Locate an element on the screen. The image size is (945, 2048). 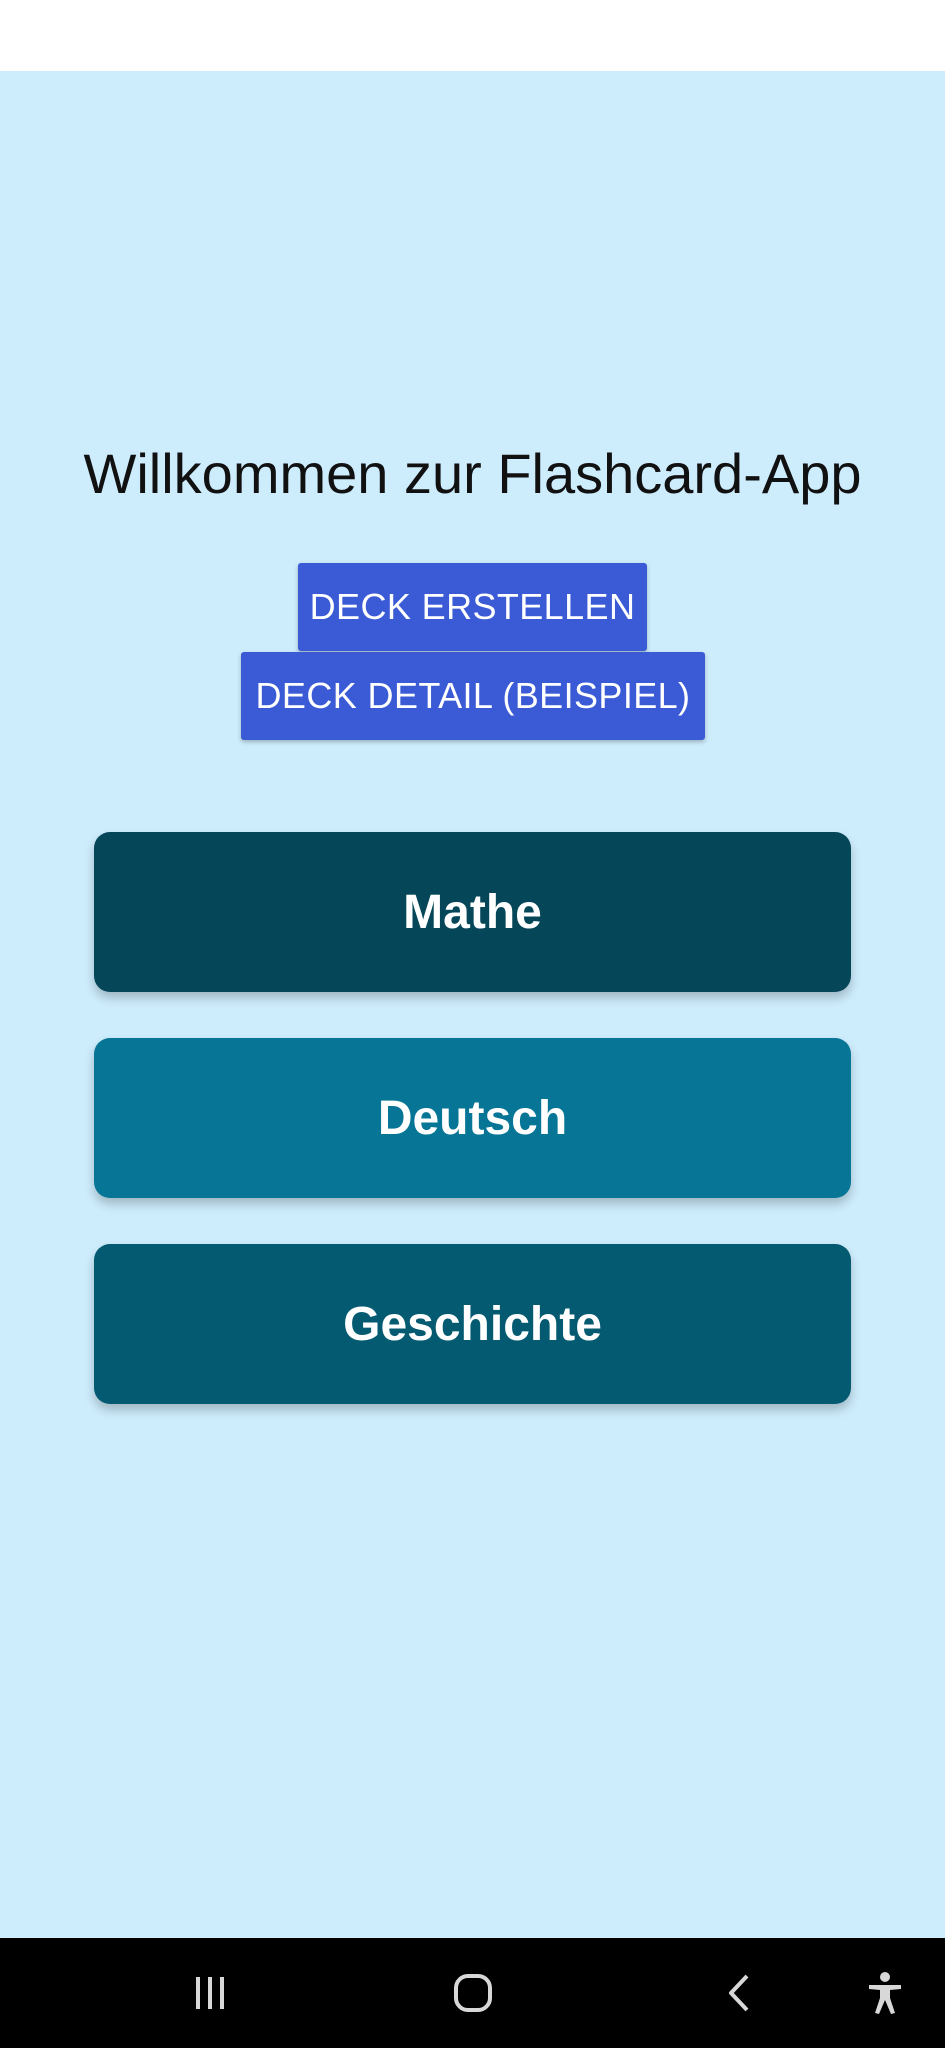
home-icon is located at coordinates (473, 1993).